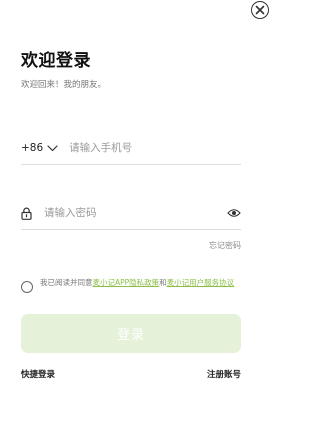  What do you see at coordinates (64, 85) in the screenshot?
I see `page-subtitle: 欢迎回来！我的朋友。` at bounding box center [64, 85].